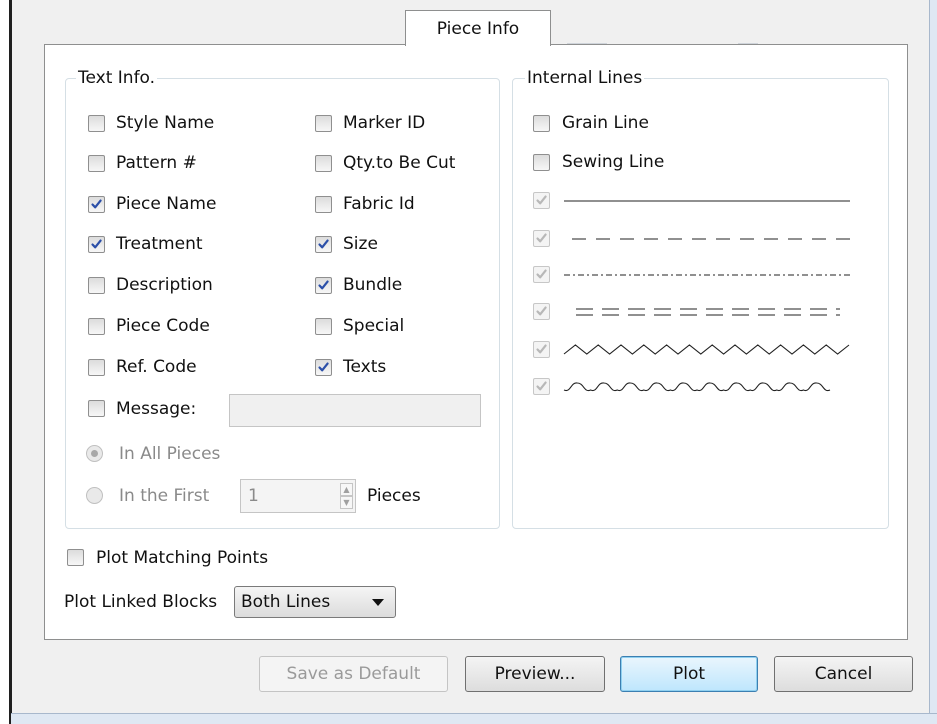 This screenshot has height=724, width=937. What do you see at coordinates (323, 367) in the screenshot?
I see `texts-checkbox` at bounding box center [323, 367].